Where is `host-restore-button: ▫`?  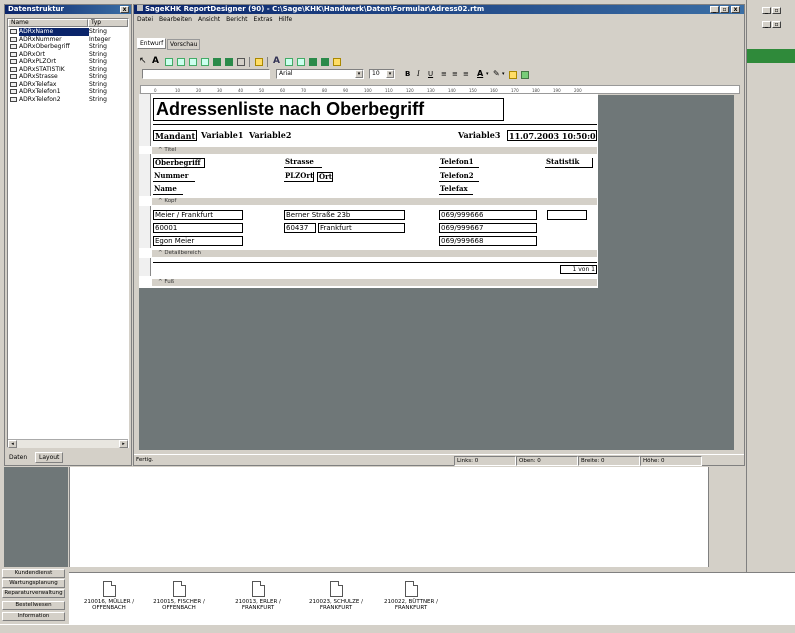
host-restore-button: ▫ is located at coordinates (776, 10).